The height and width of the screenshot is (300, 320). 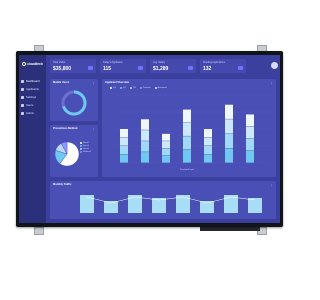 I want to click on legend-label: Direct, so click(x=86, y=149).